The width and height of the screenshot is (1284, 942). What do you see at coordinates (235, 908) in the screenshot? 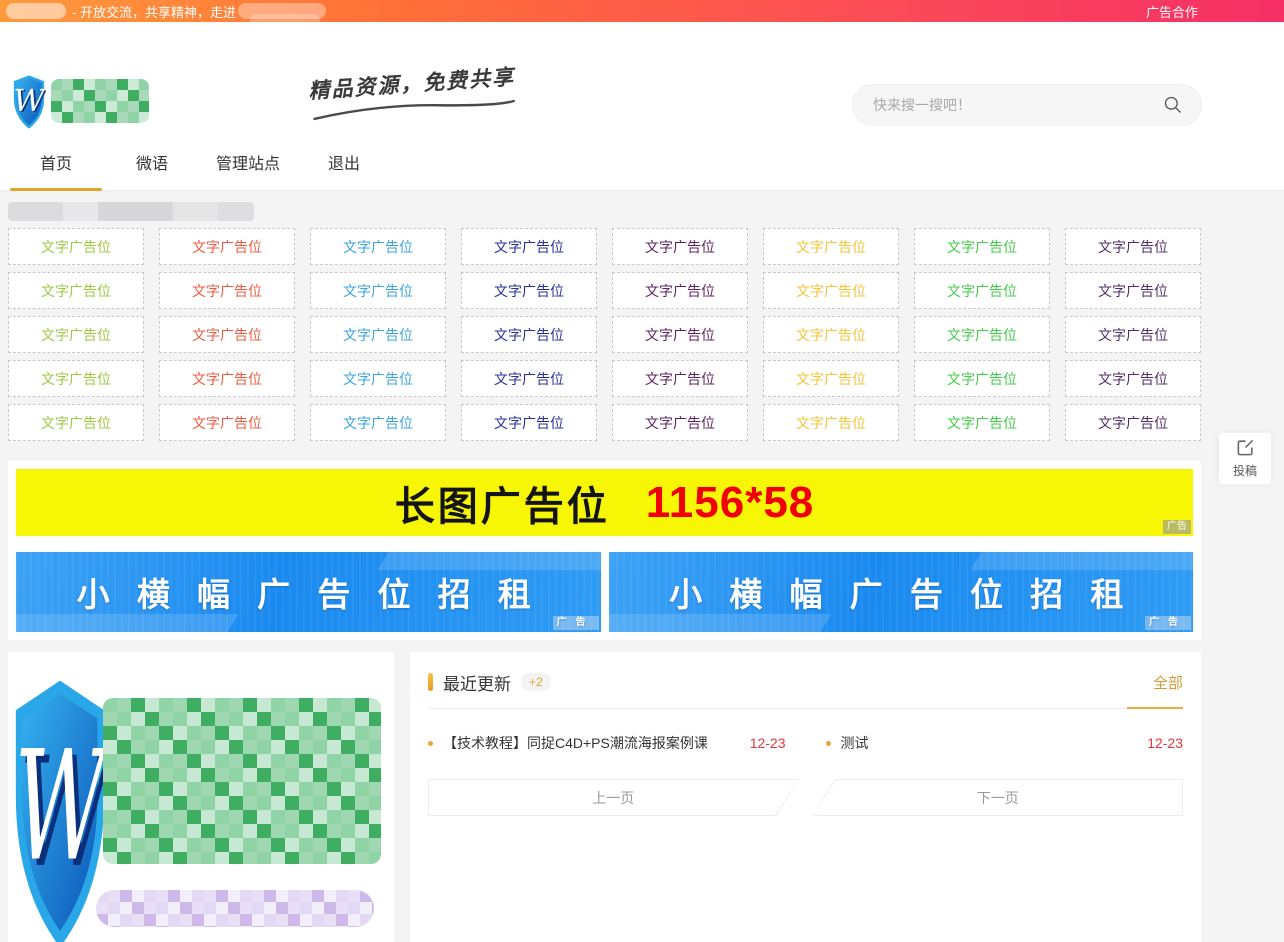
I see `site-tagline-redacted` at bounding box center [235, 908].